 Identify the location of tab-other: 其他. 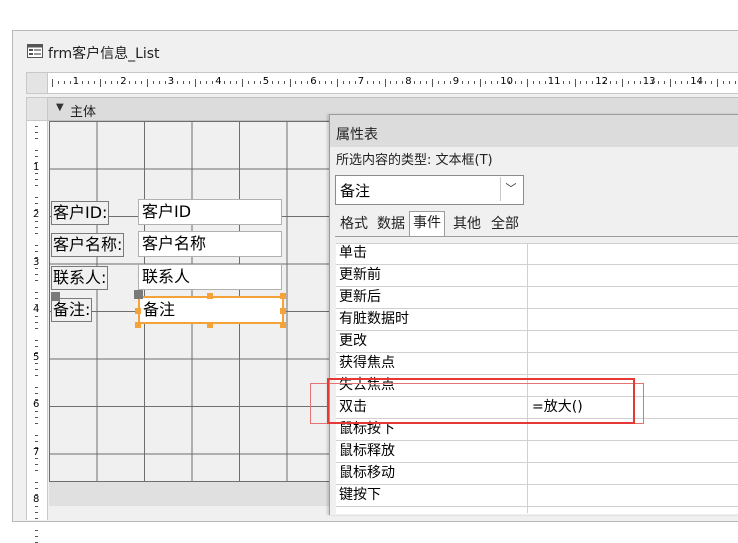
(467, 224).